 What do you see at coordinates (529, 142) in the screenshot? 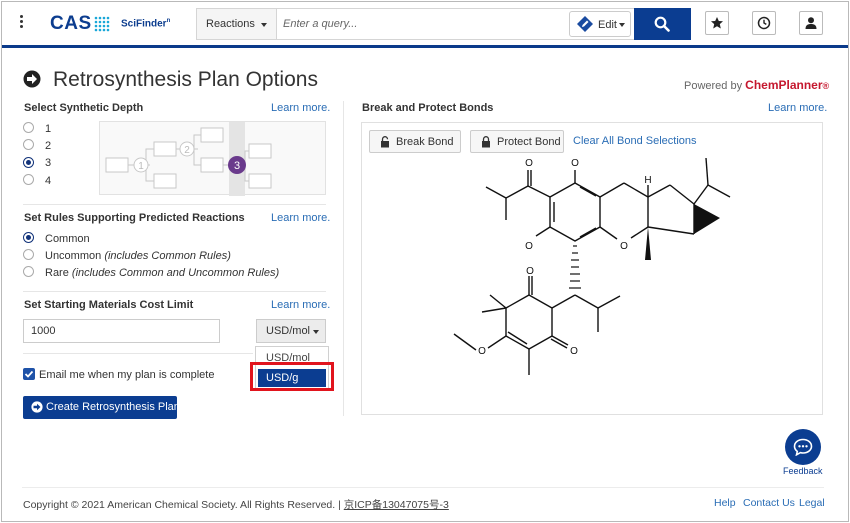
I see `protect-bond-label: Protect Bond` at bounding box center [529, 142].